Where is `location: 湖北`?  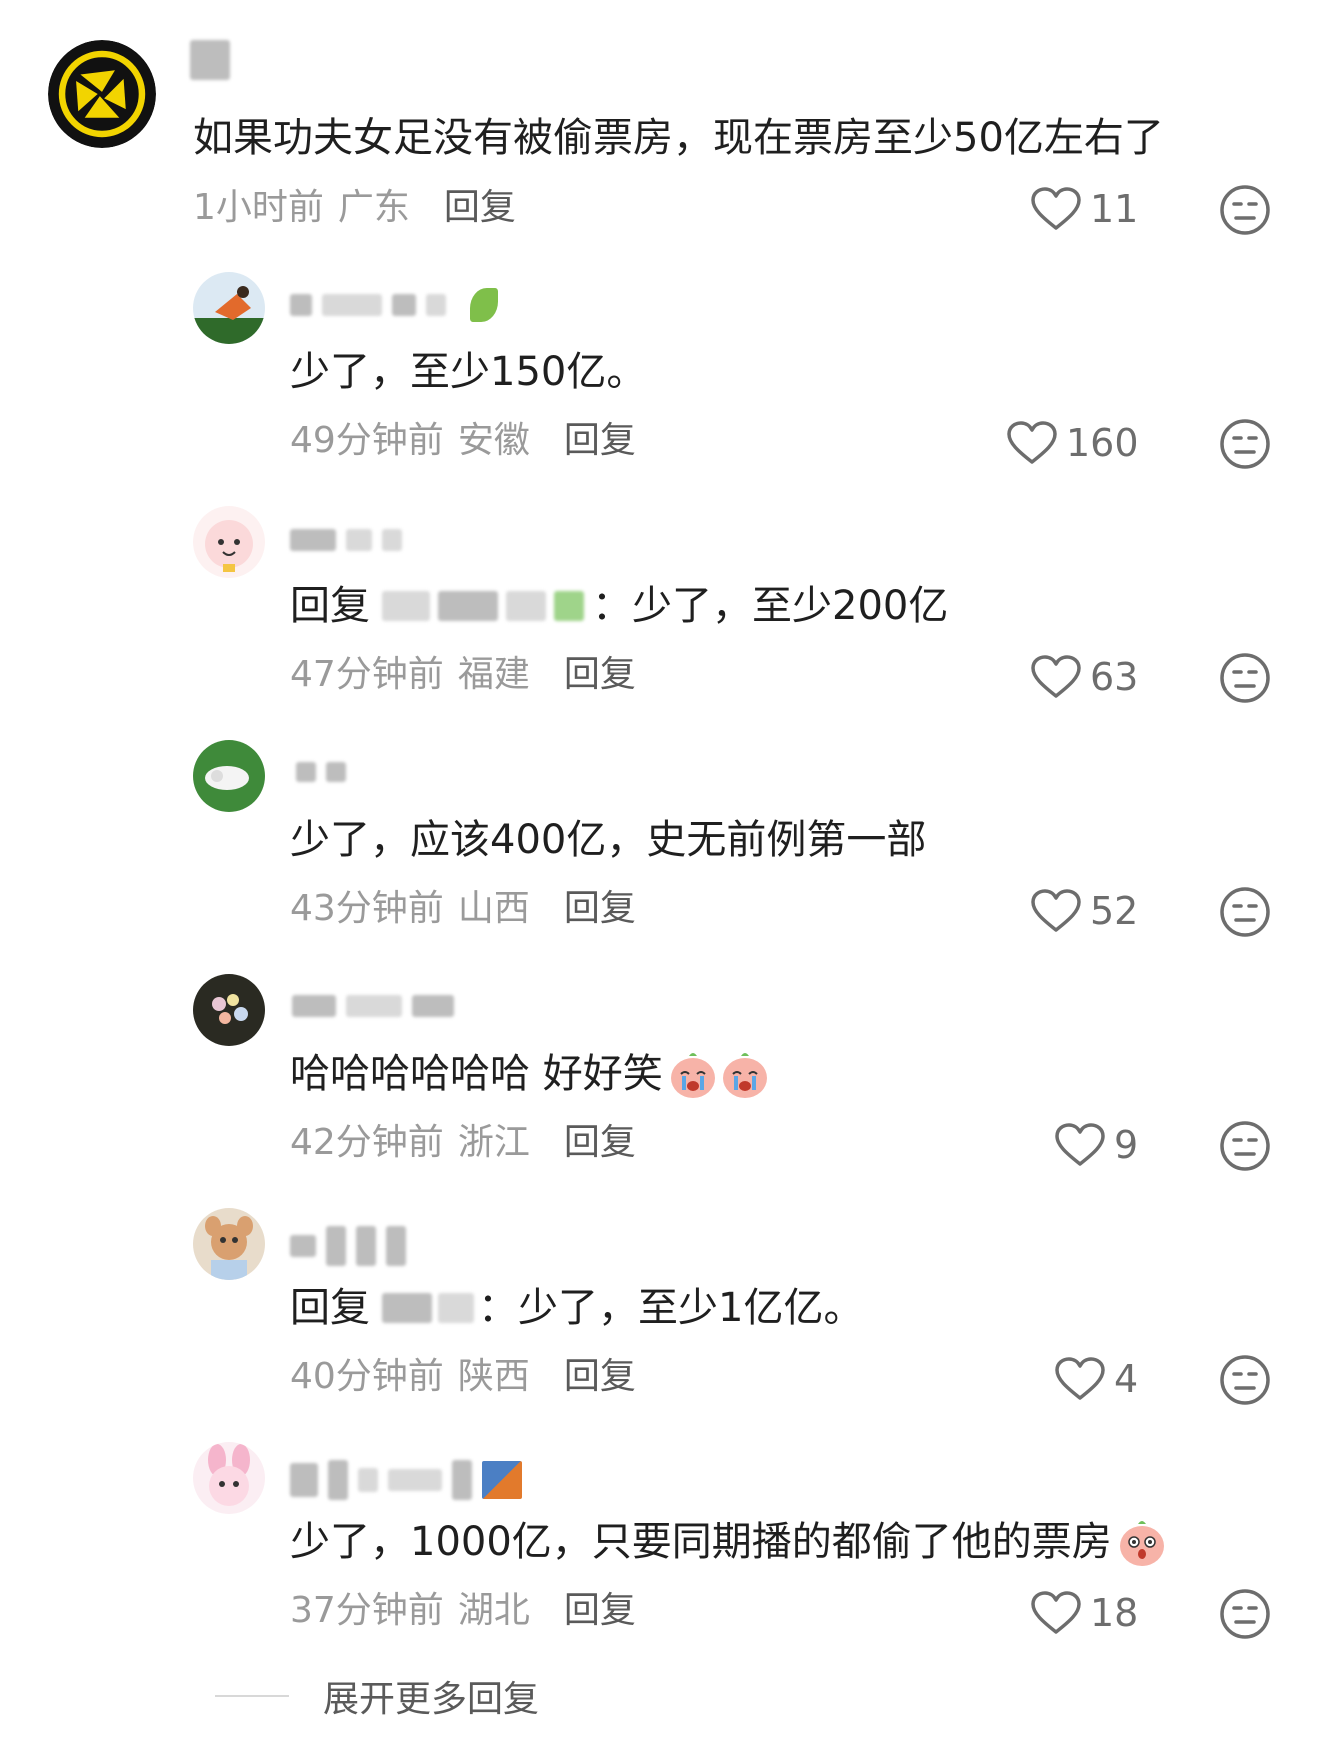 location: 湖北 is located at coordinates (493, 1610).